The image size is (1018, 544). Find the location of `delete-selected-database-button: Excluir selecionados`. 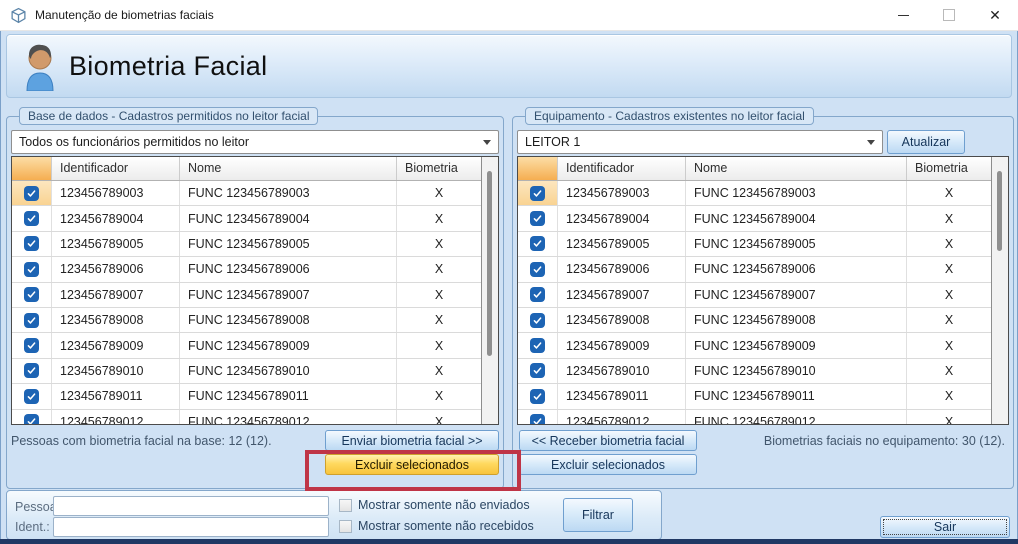

delete-selected-database-button: Excluir selecionados is located at coordinates (412, 464).